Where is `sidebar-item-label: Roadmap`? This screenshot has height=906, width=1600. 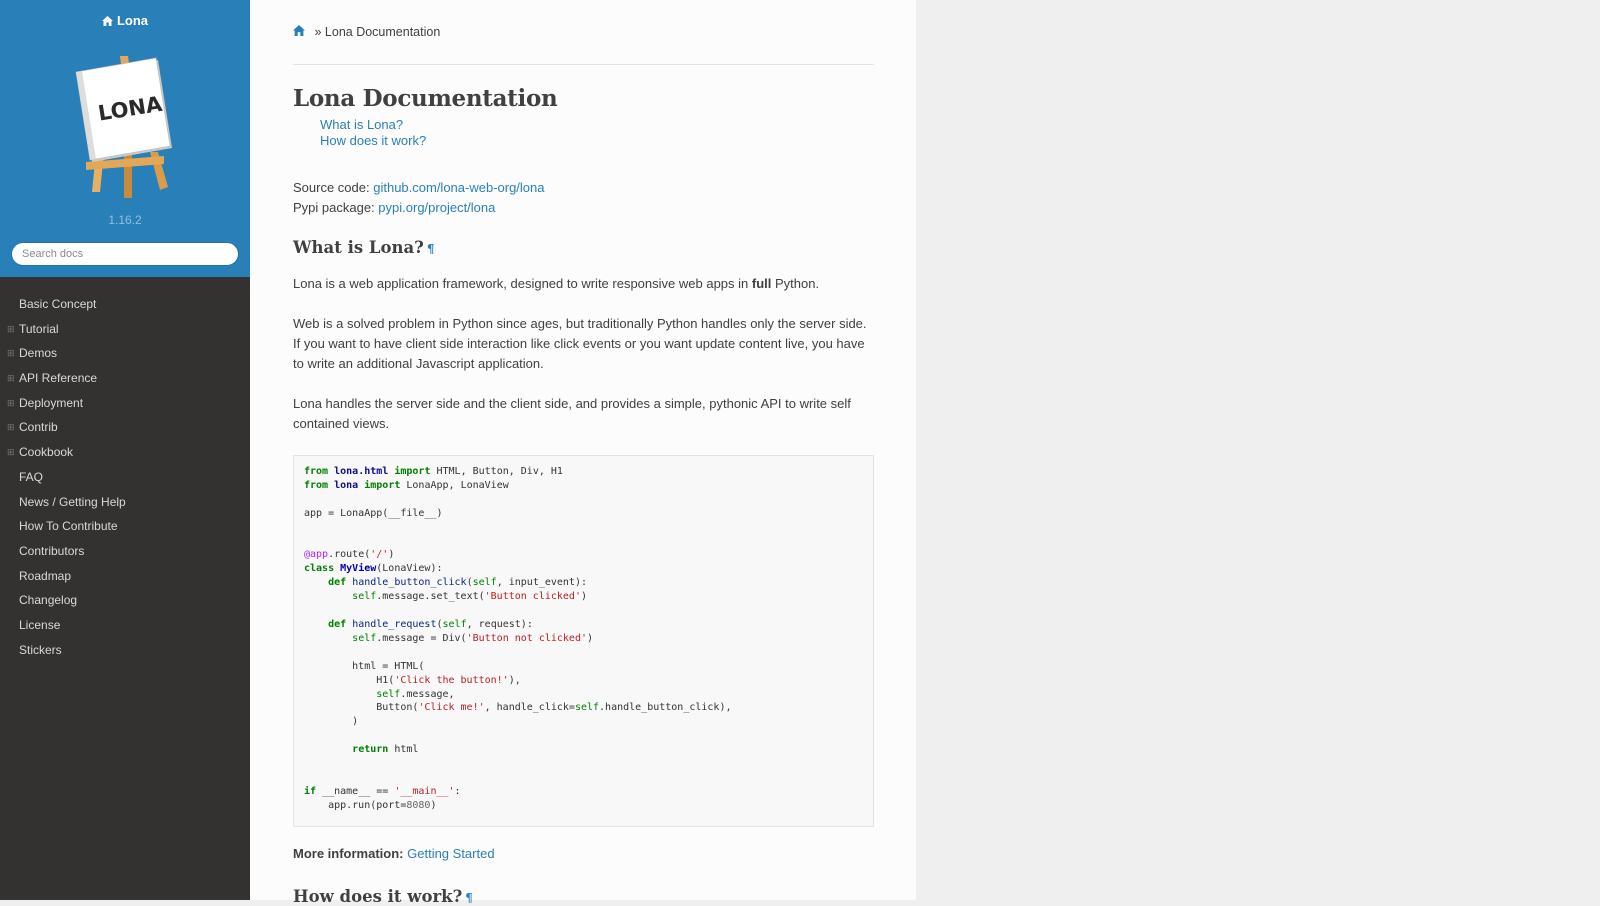 sidebar-item-label: Roadmap is located at coordinates (45, 575).